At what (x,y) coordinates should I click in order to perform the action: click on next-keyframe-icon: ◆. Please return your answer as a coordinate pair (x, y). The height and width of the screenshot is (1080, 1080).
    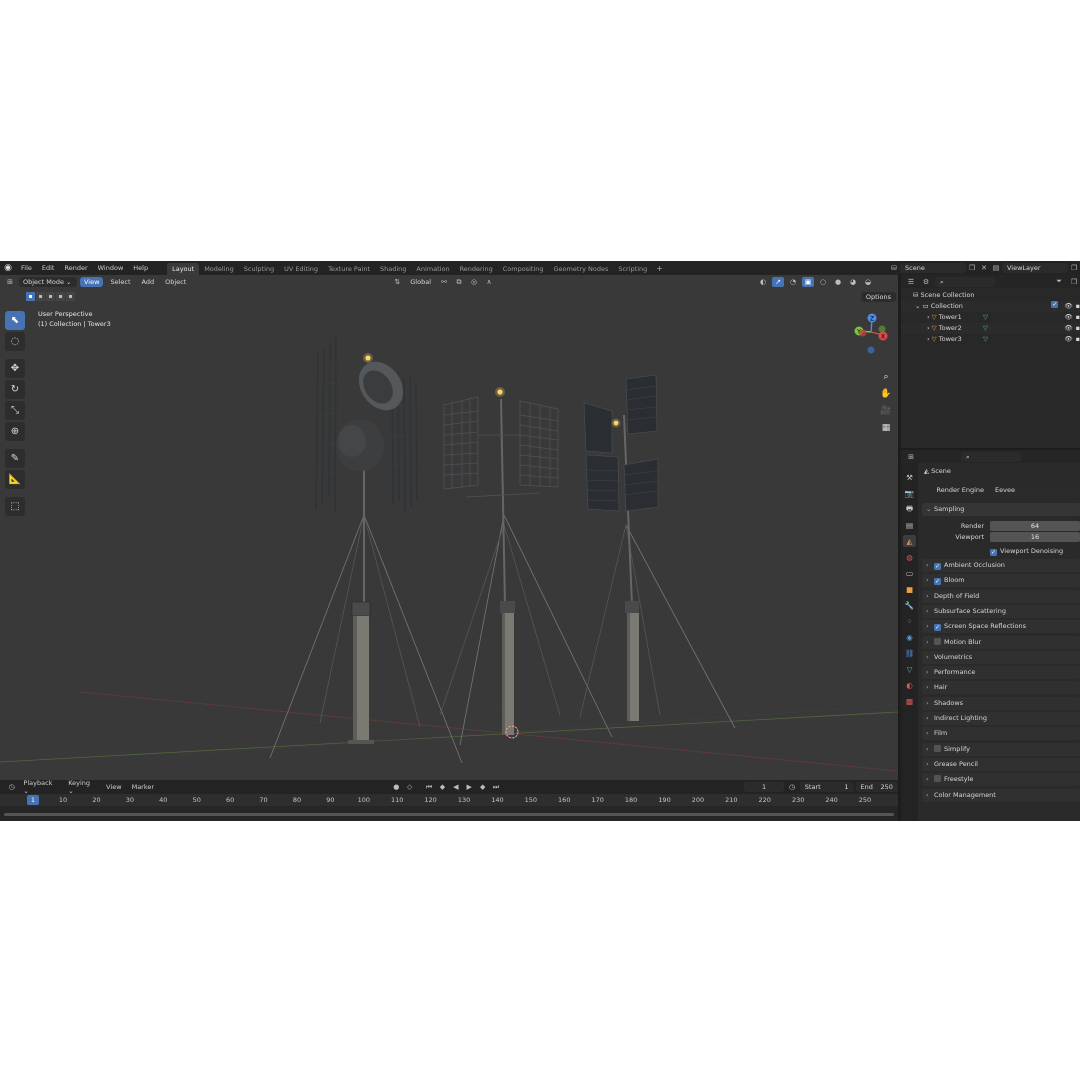
    Looking at the image, I should click on (482, 787).